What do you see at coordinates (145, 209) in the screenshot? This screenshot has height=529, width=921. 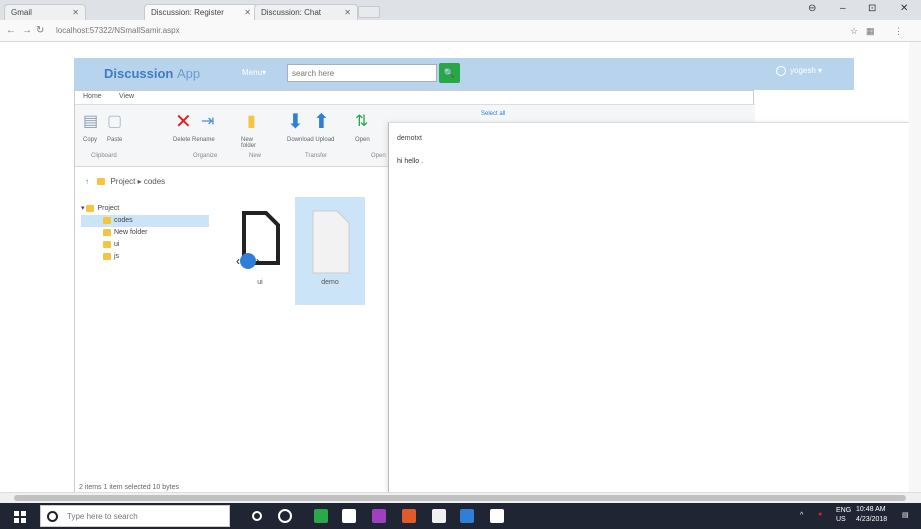 I see `tree-item-project: ▾ Project` at bounding box center [145, 209].